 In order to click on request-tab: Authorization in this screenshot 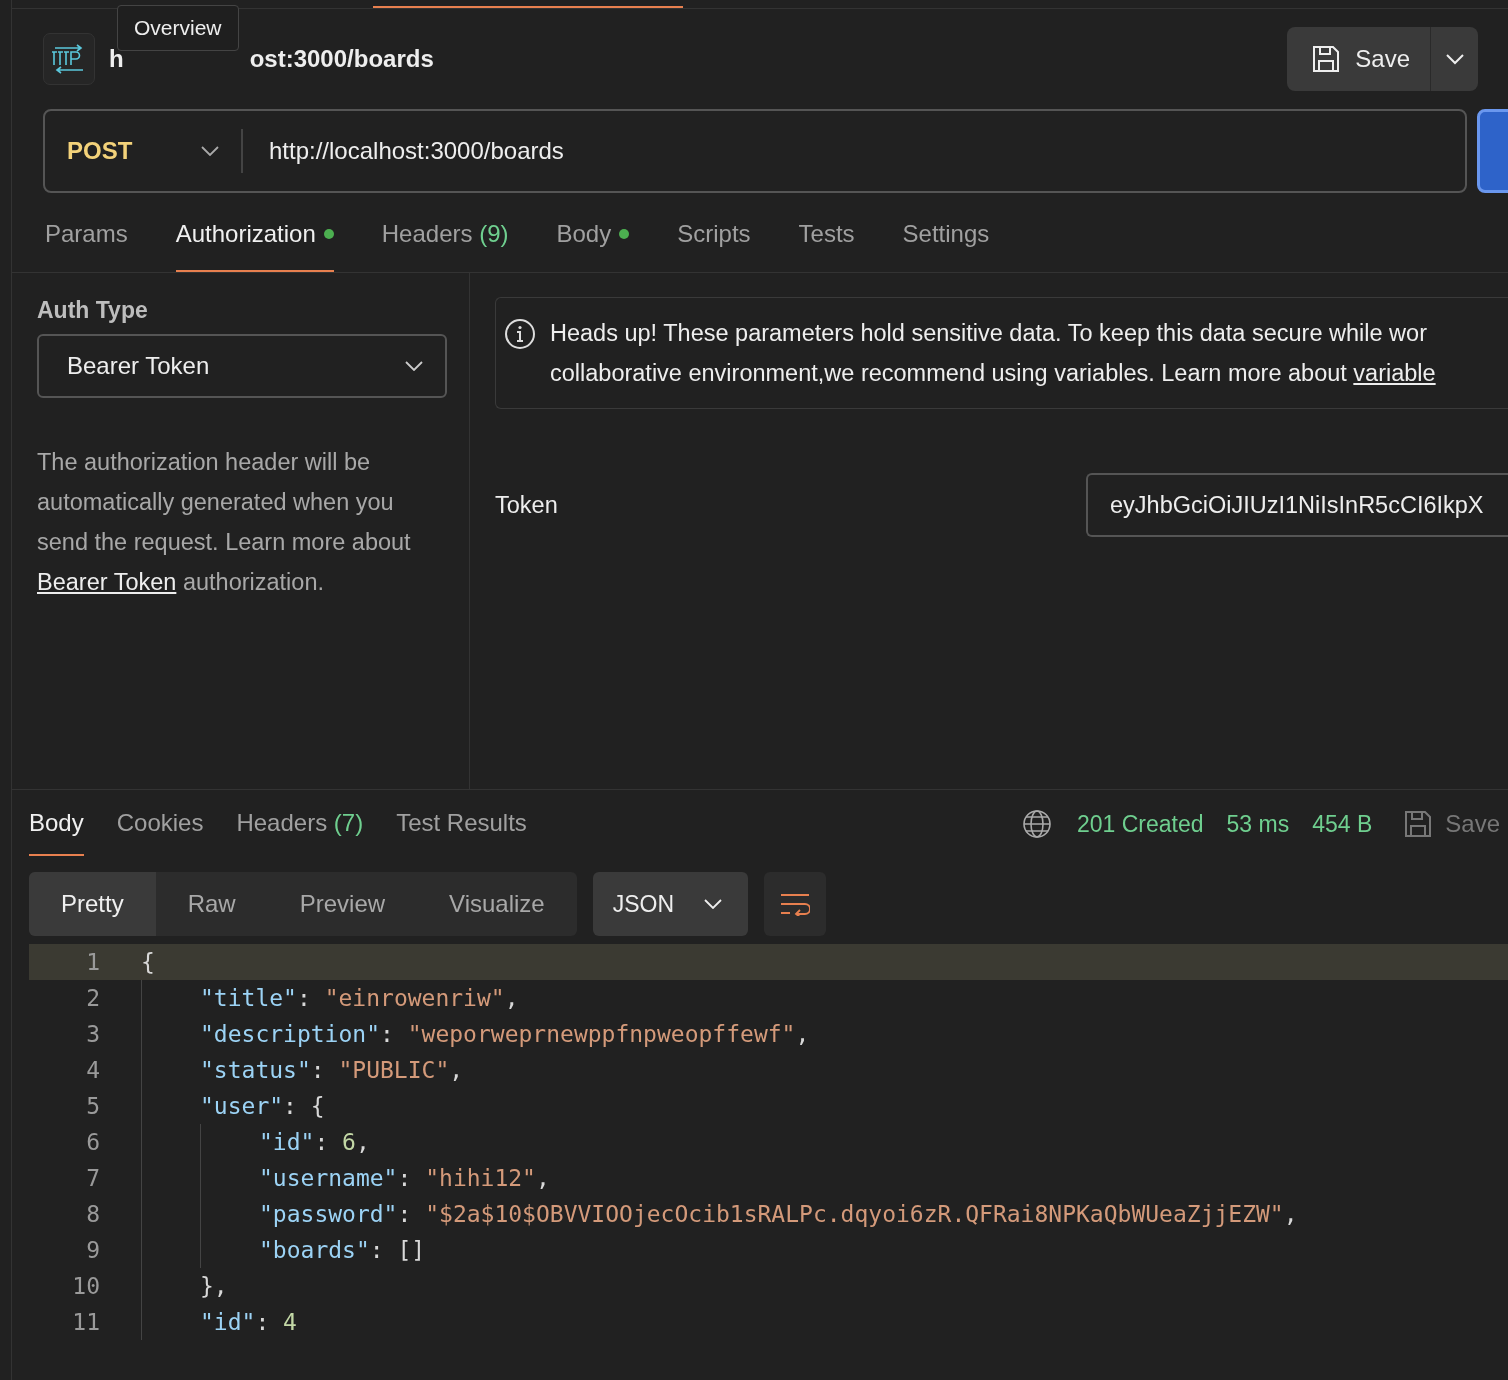, I will do `click(254, 232)`.